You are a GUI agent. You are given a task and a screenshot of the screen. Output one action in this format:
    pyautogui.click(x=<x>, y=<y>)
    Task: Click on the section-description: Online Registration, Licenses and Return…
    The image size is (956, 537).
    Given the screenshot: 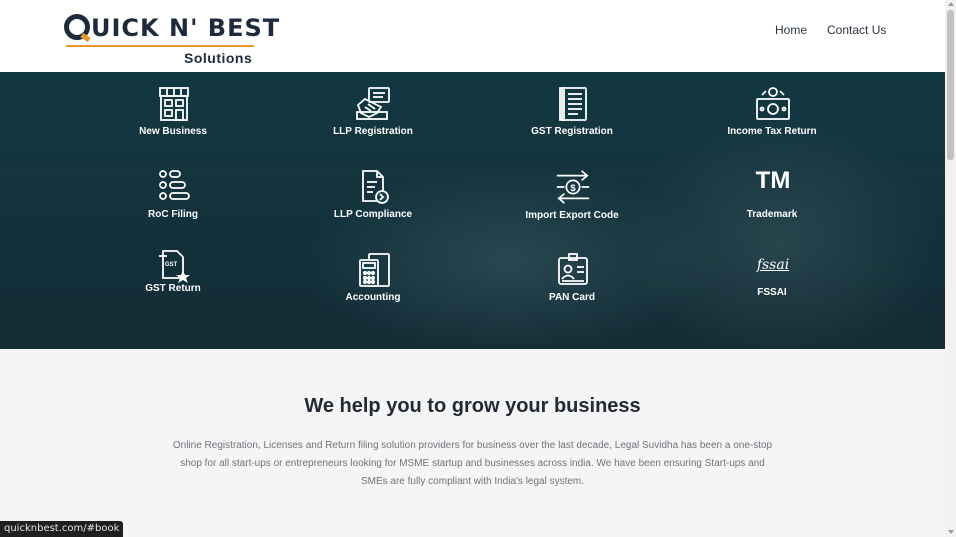 What is the action you would take?
    pyautogui.click(x=472, y=463)
    